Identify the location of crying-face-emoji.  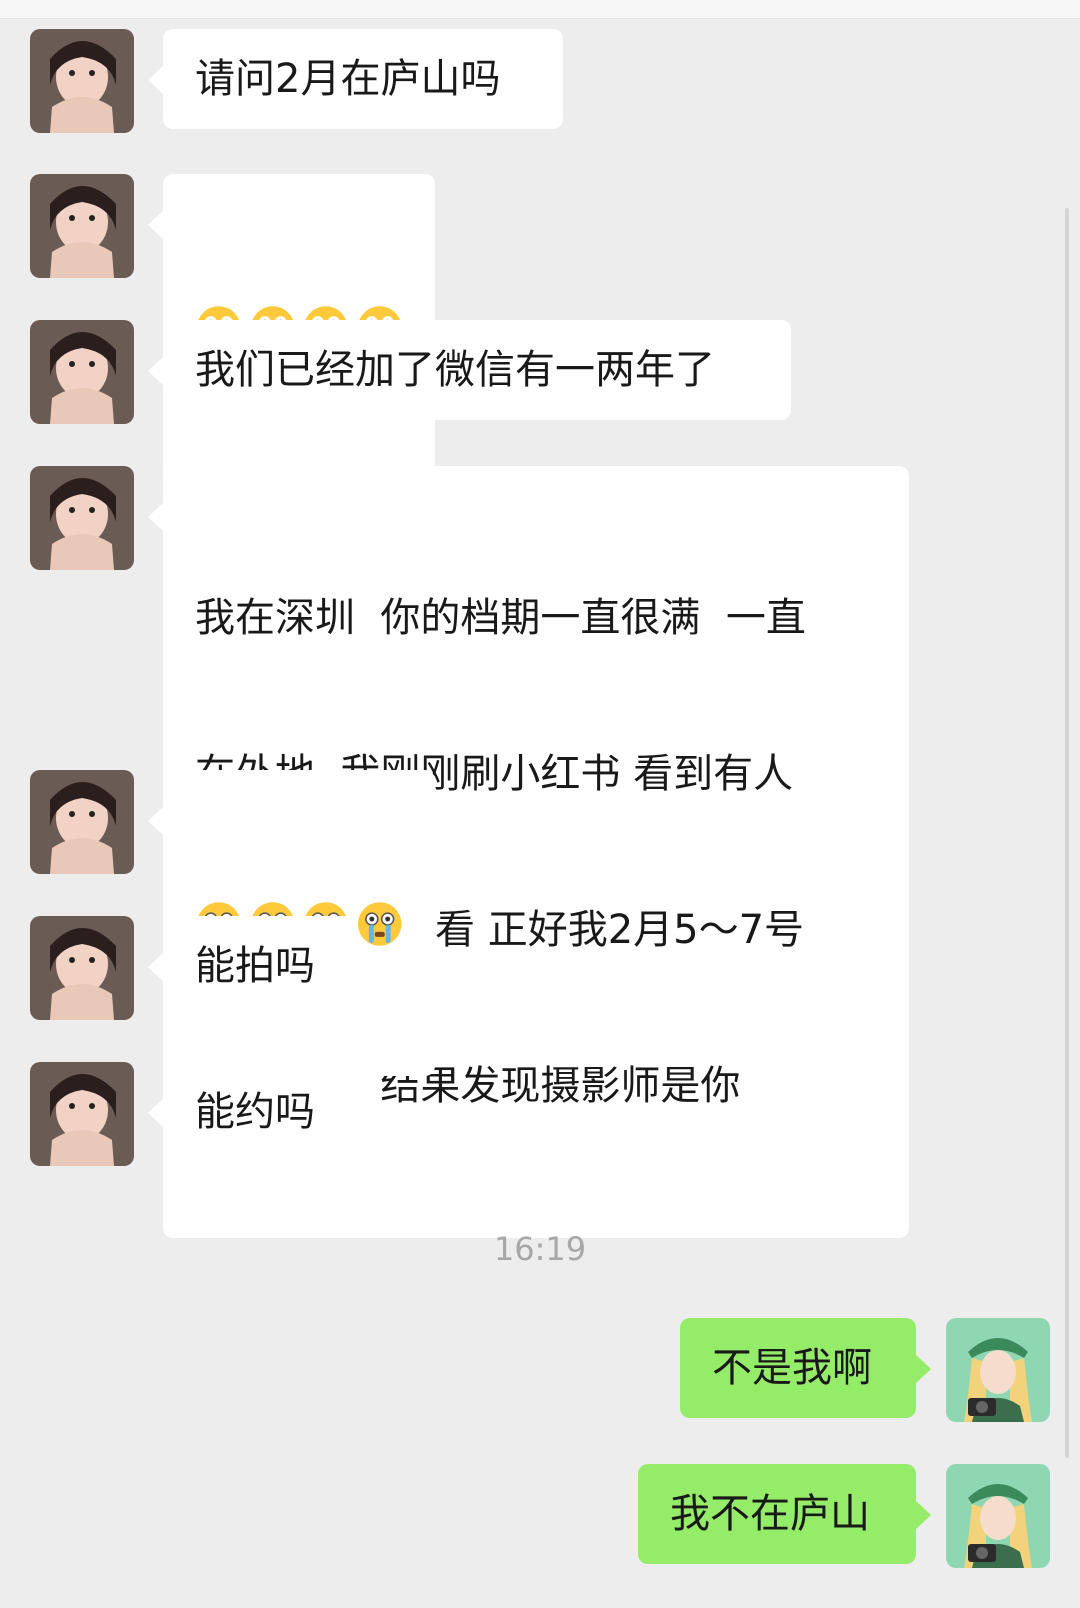
(379, 924).